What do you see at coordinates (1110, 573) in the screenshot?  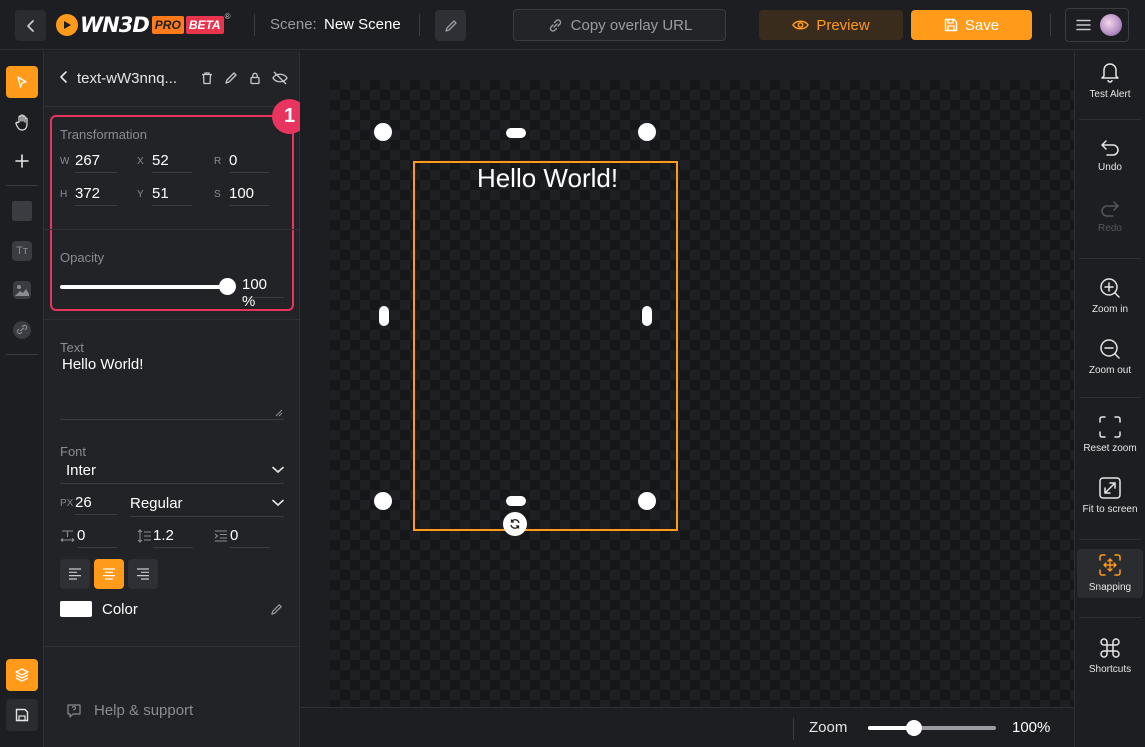 I see `snapping-toggle: Snapping` at bounding box center [1110, 573].